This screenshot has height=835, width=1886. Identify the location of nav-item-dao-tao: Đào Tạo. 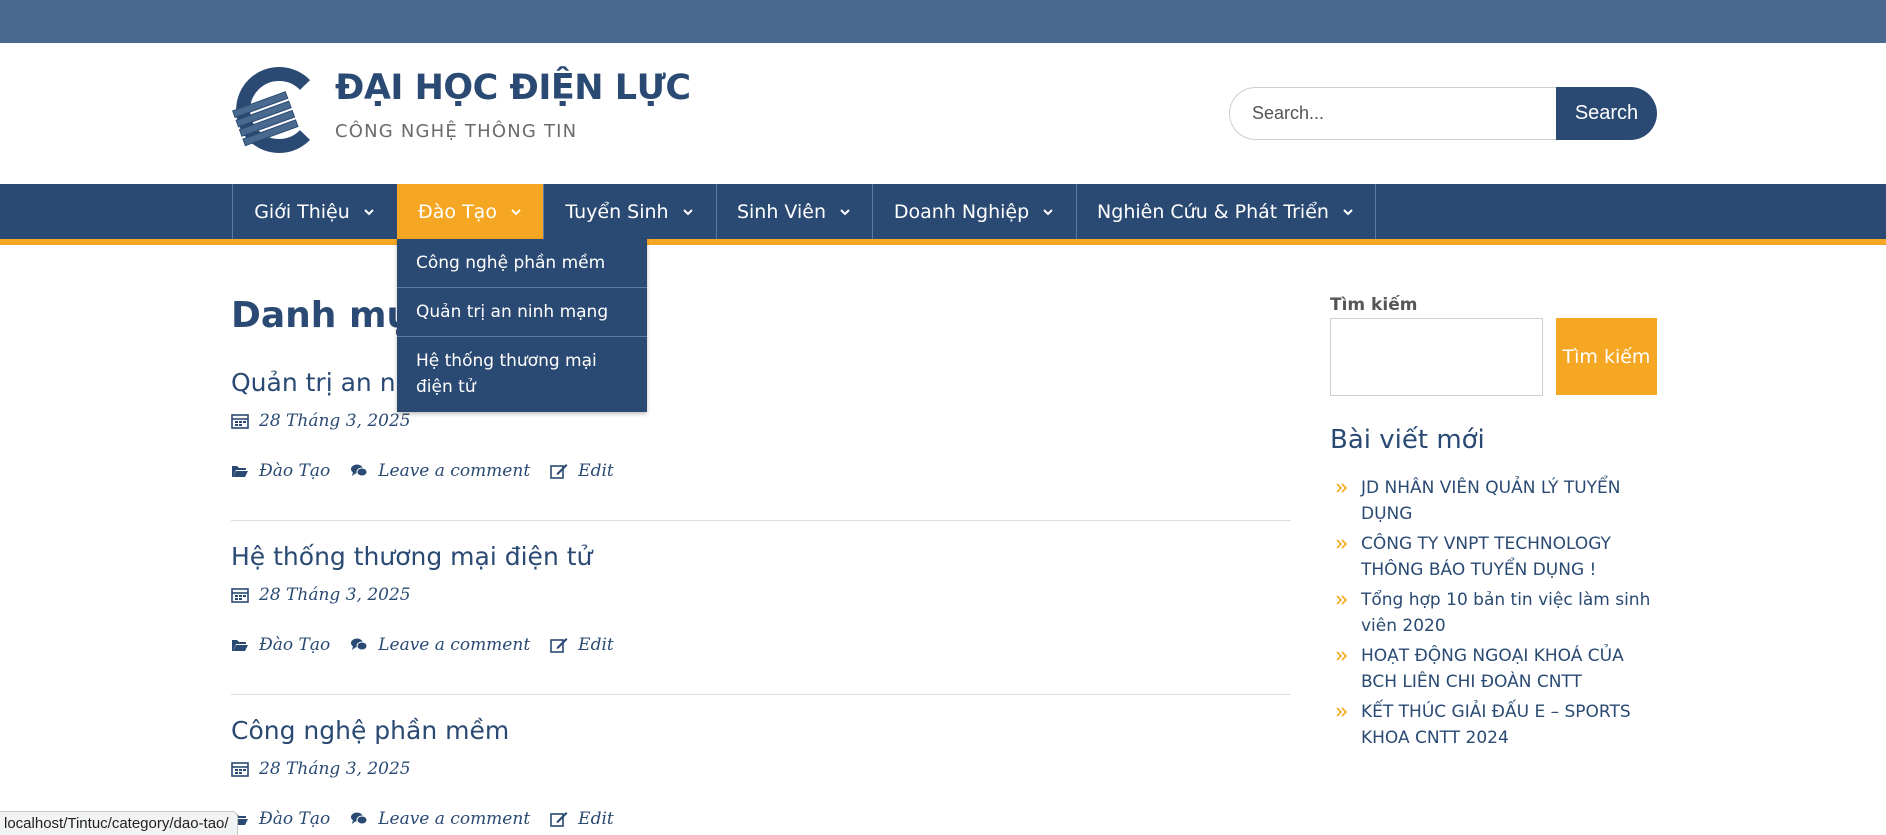
(470, 211).